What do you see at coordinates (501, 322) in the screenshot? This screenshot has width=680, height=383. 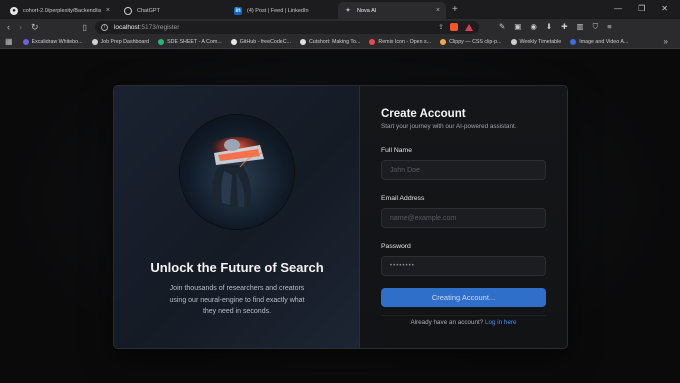 I see `login-link: Log in here` at bounding box center [501, 322].